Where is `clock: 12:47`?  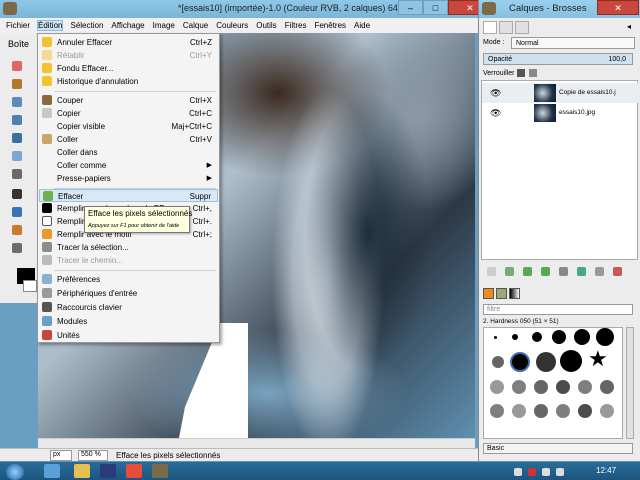 clock: 12:47 is located at coordinates (606, 470).